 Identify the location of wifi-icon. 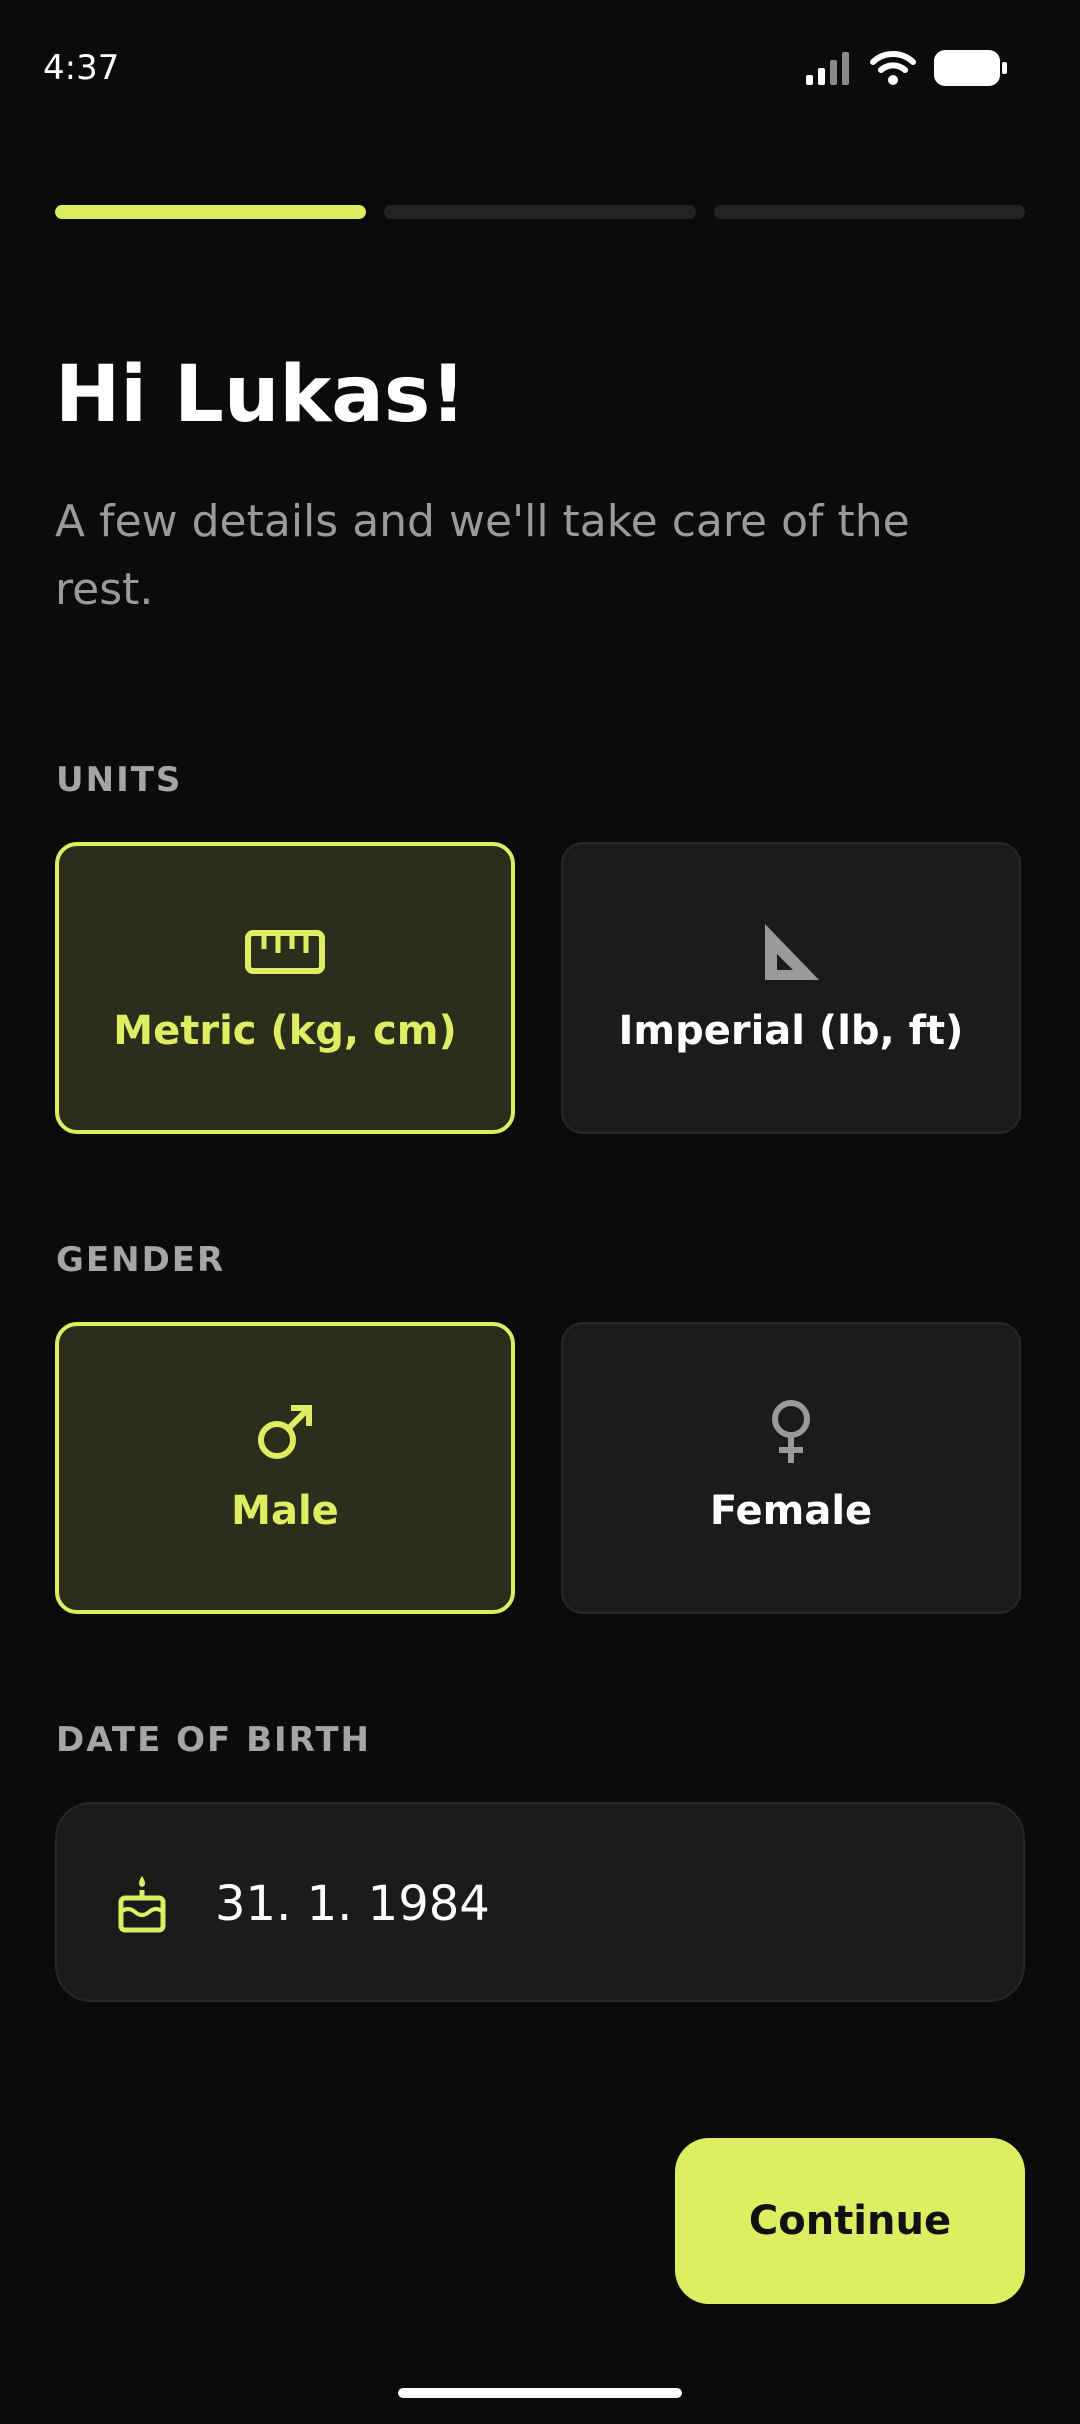
(893, 70).